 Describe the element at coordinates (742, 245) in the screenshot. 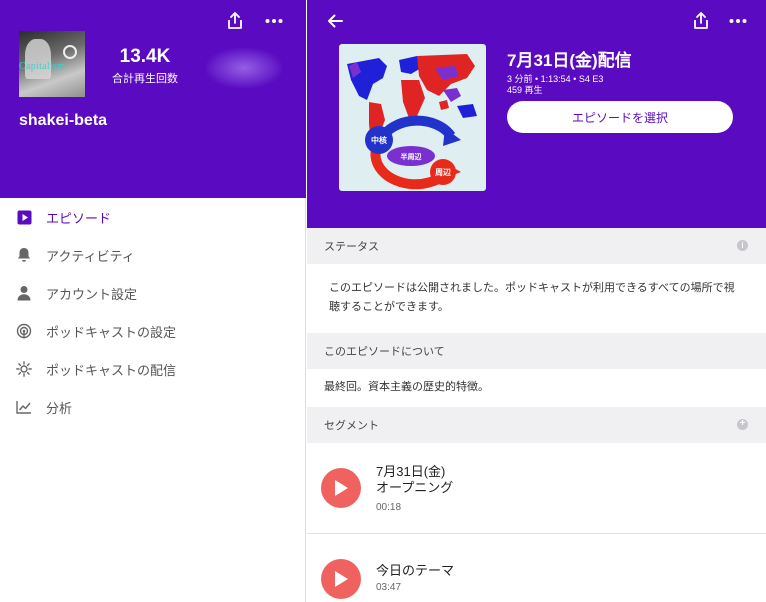

I see `info-icon: i` at that location.